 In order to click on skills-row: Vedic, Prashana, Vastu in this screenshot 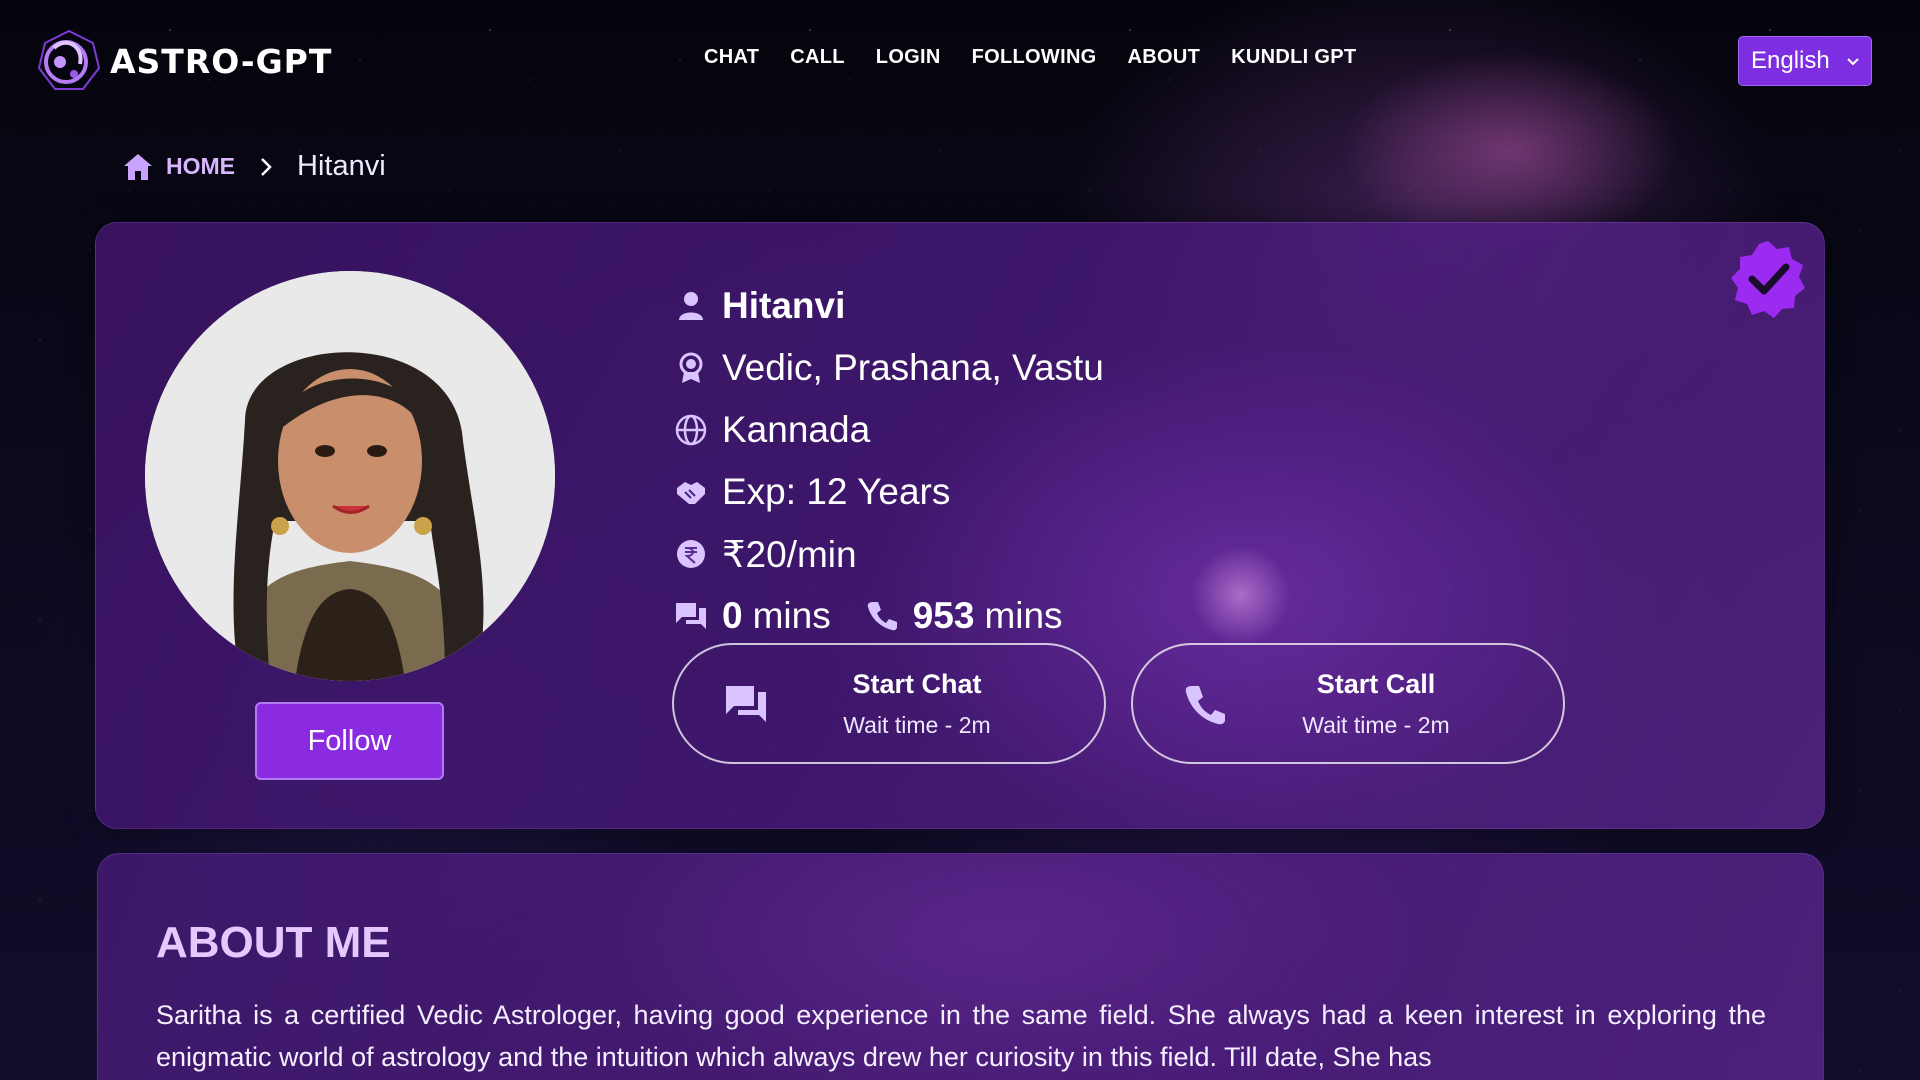, I will do `click(889, 368)`.